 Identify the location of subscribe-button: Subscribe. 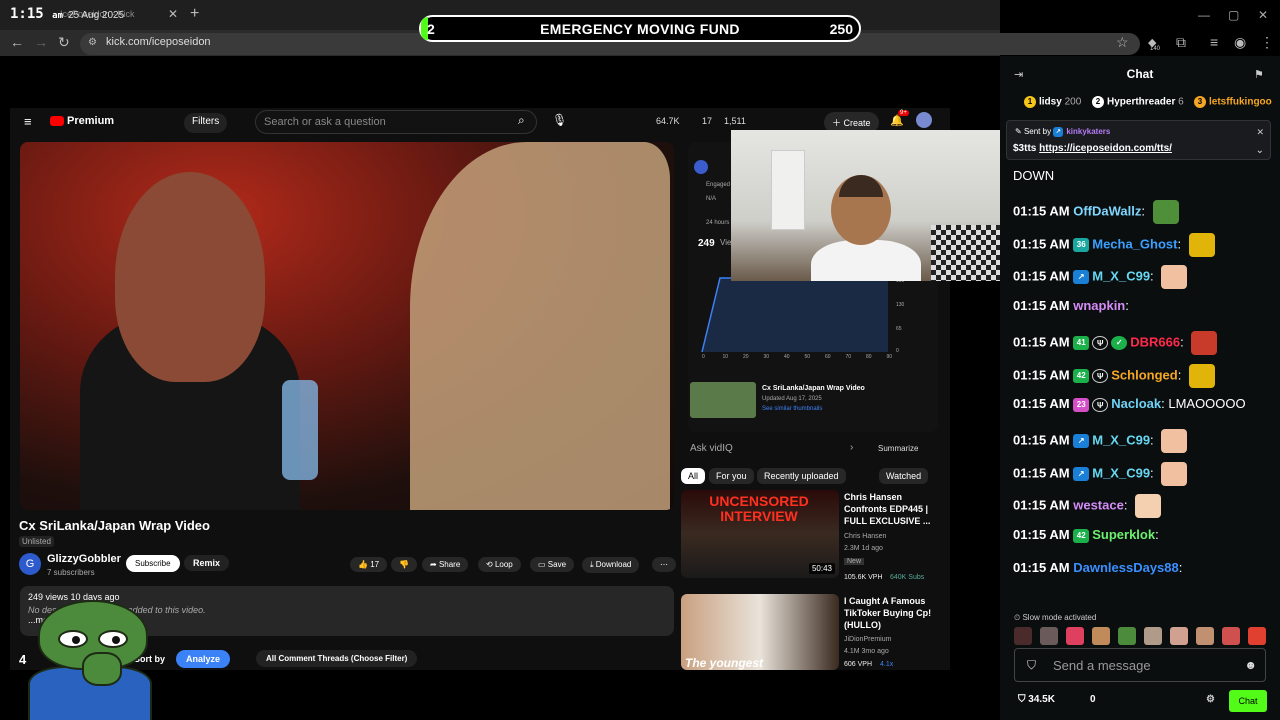
(153, 563).